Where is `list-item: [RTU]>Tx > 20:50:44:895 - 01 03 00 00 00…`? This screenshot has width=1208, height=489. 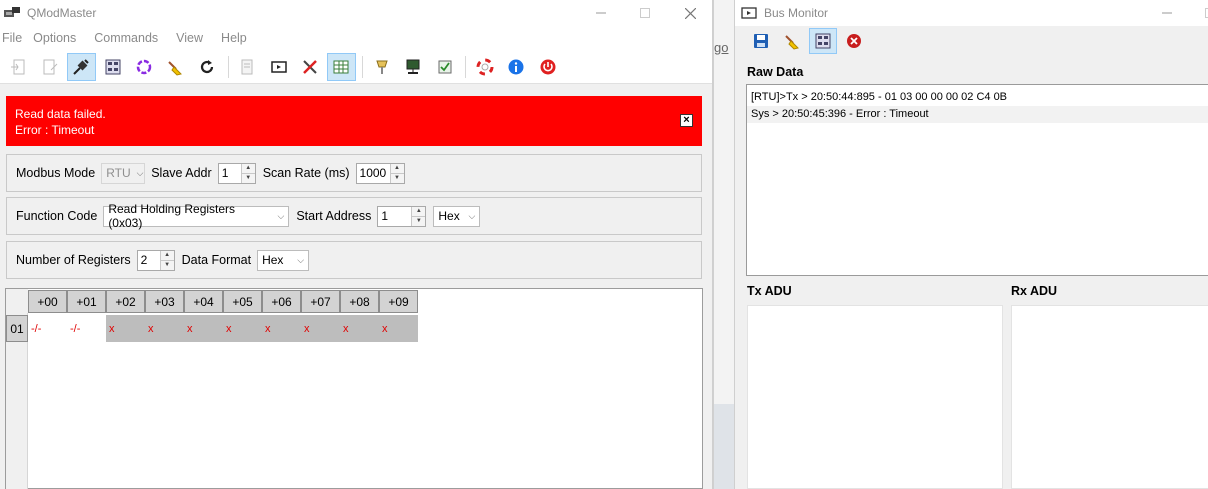
list-item: [RTU]>Tx > 20:50:44:895 - 01 03 00 00 00… is located at coordinates (977, 97).